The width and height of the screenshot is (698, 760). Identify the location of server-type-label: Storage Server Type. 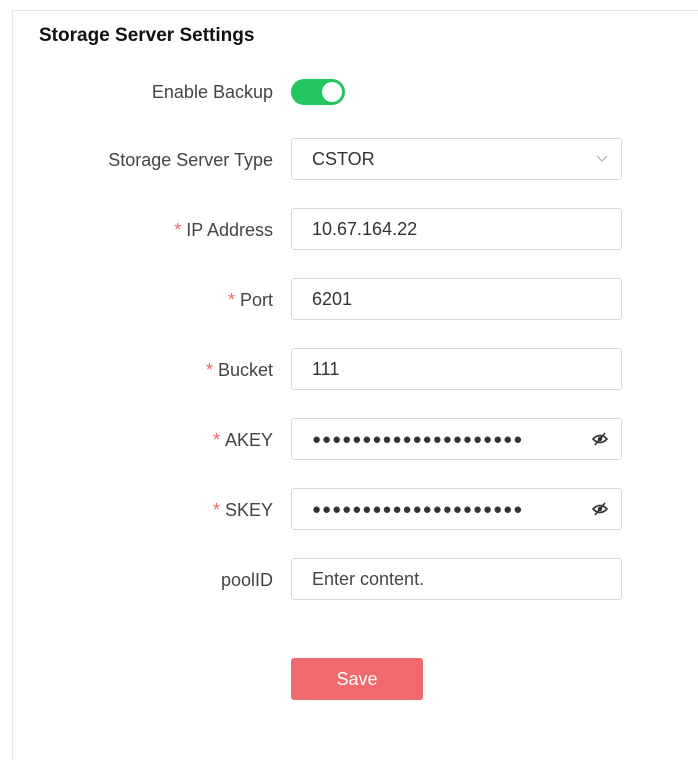
(190, 160).